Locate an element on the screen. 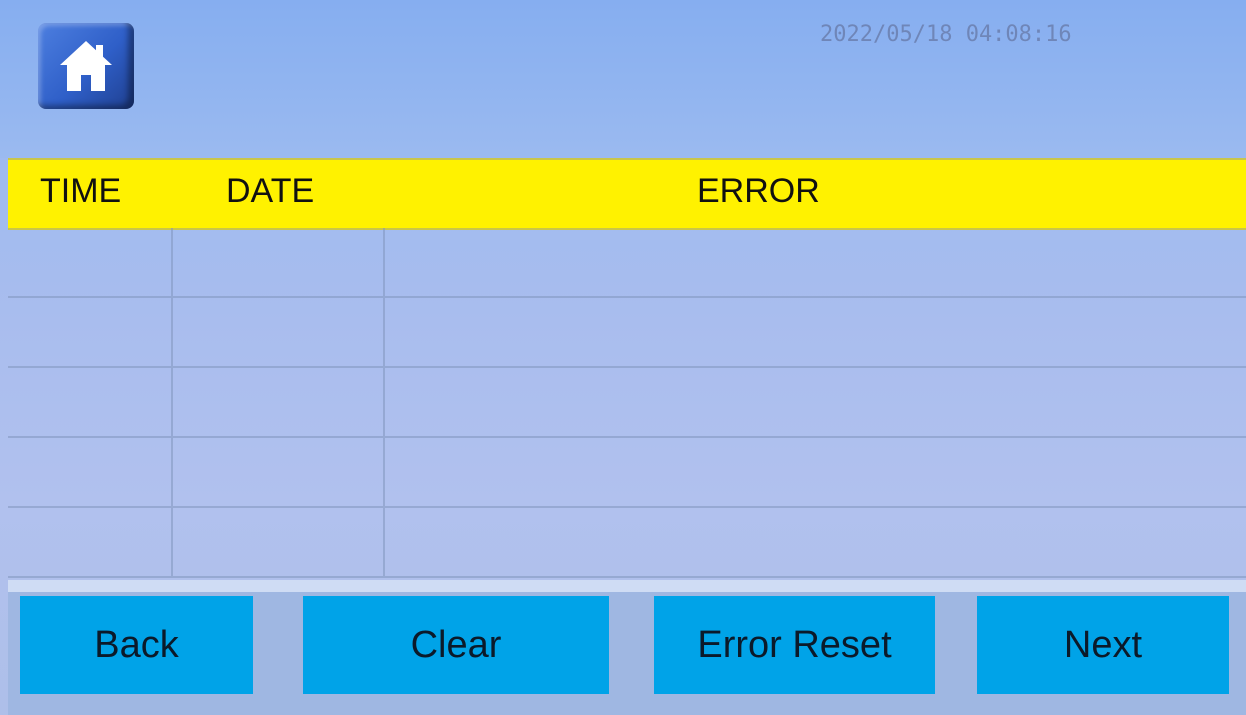 Image resolution: width=1246 pixels, height=715 pixels. home-icon is located at coordinates (86, 66).